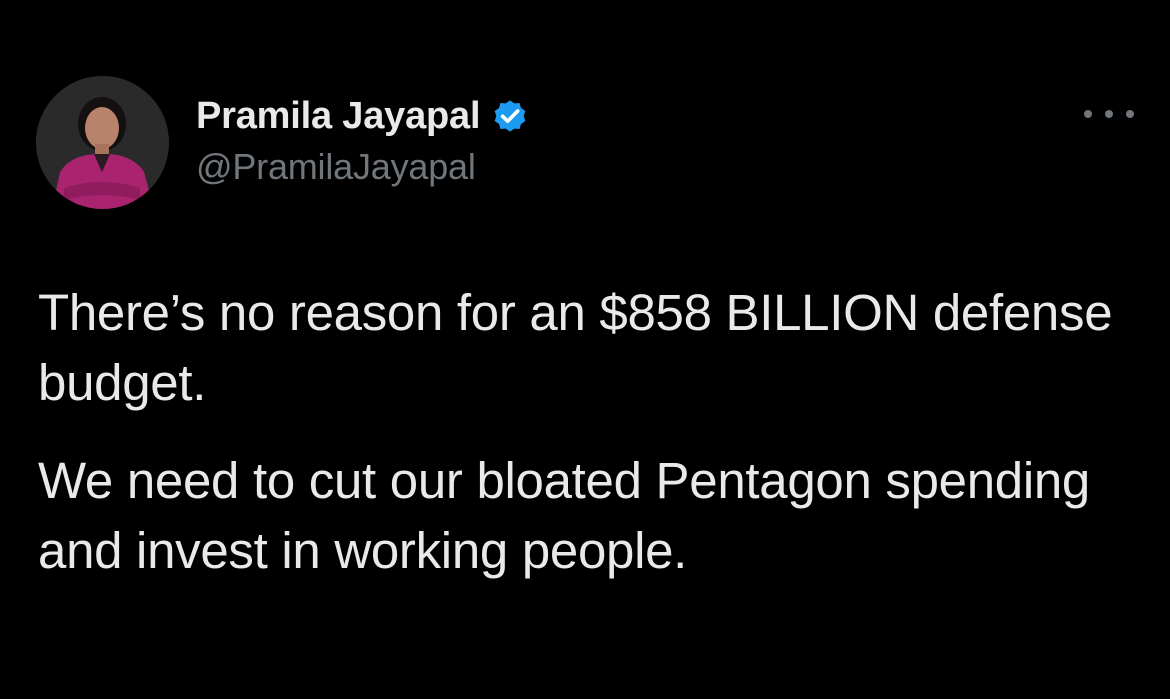 The height and width of the screenshot is (699, 1170). I want to click on verified-badge-icon, so click(510, 116).